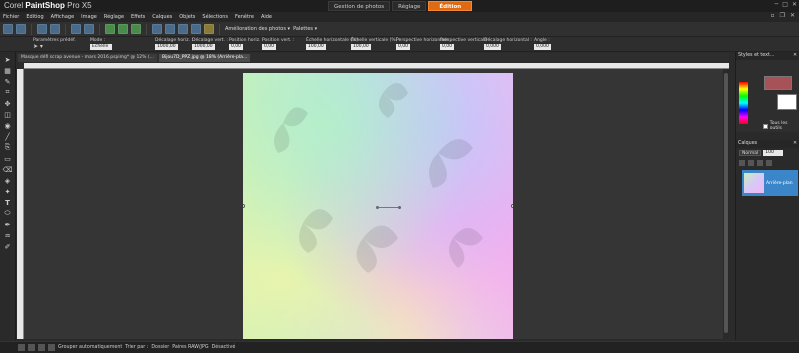 The width and height of the screenshot is (799, 353). I want to click on rotate-left-icon, so click(123, 29).